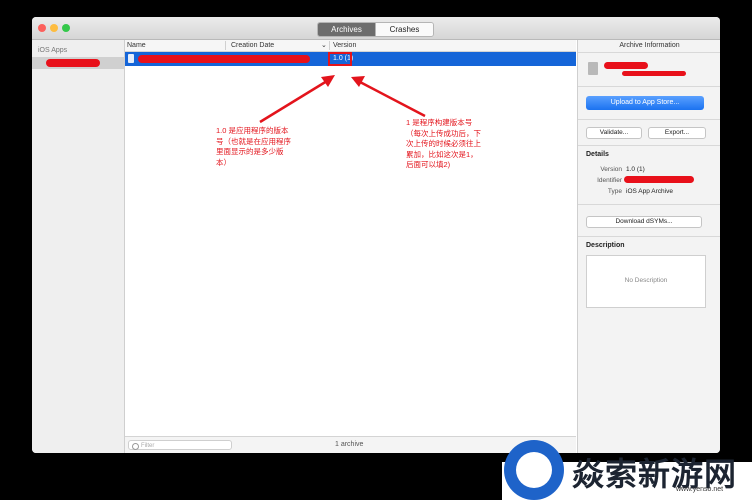  I want to click on detail-version-value: 1.0 (1), so click(635, 169).